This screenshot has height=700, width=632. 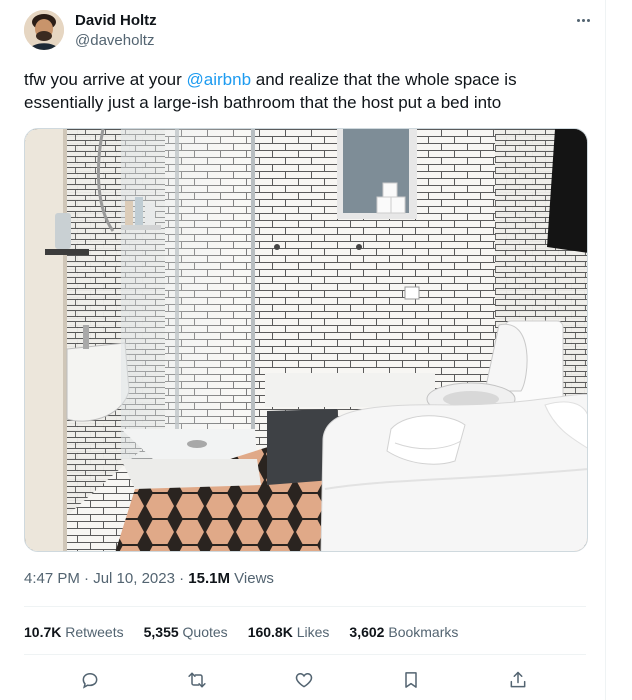 I want to click on heart-icon, so click(x=304, y=680).